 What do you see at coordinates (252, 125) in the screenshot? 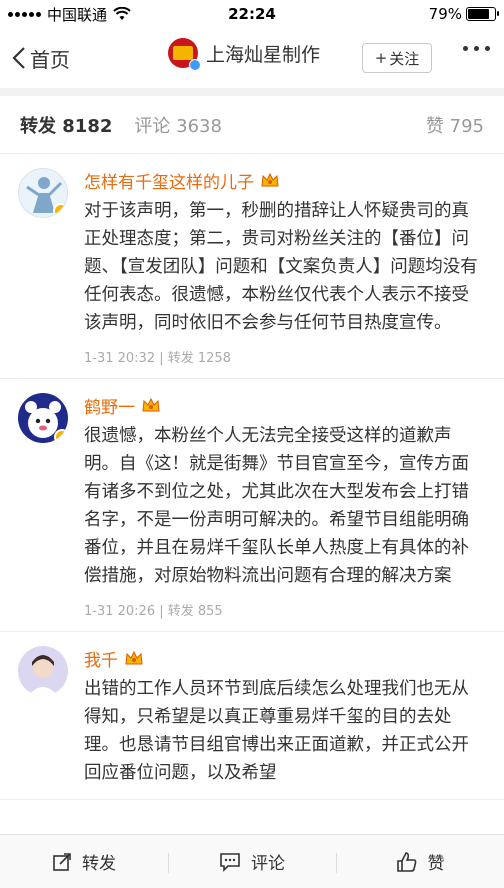
I see `tab-bar: 转发 8182 评论 3638 赞 795` at bounding box center [252, 125].